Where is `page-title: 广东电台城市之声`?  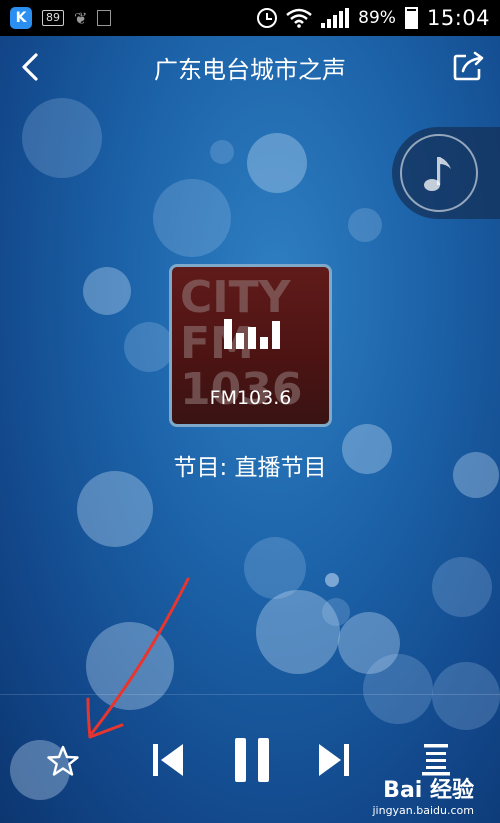
page-title: 广东电台城市之声 is located at coordinates (250, 69).